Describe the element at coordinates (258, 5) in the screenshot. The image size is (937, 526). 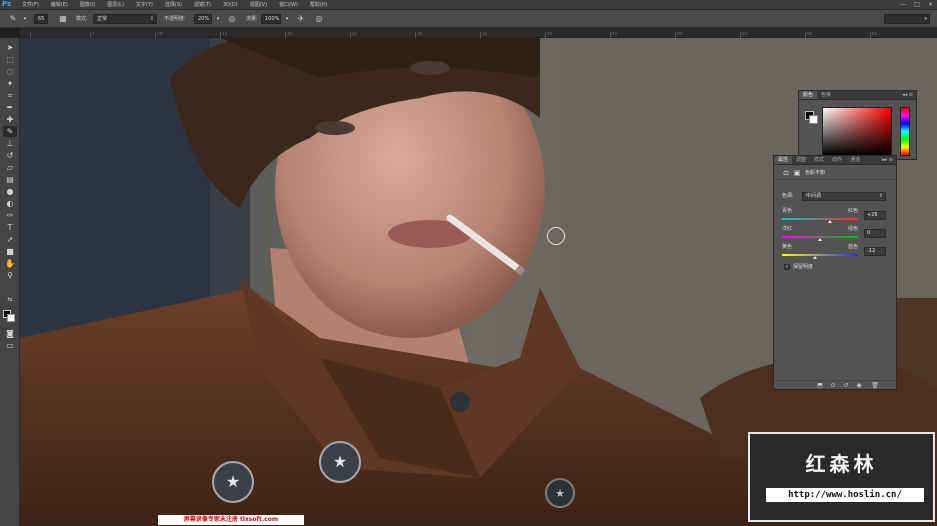
I see `menu-view: 视图(V)` at that location.